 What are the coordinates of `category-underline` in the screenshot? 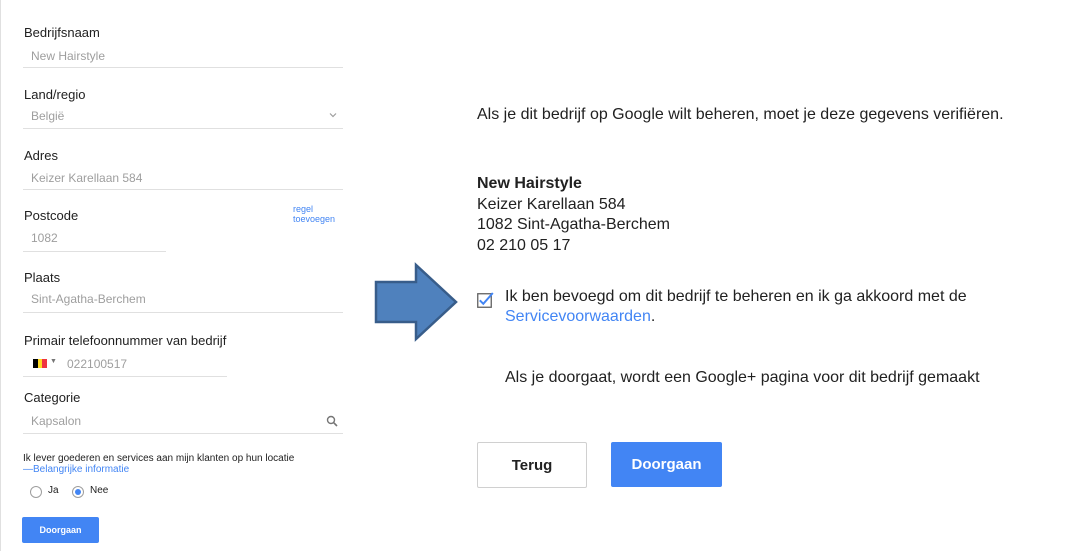 It's located at (183, 433).